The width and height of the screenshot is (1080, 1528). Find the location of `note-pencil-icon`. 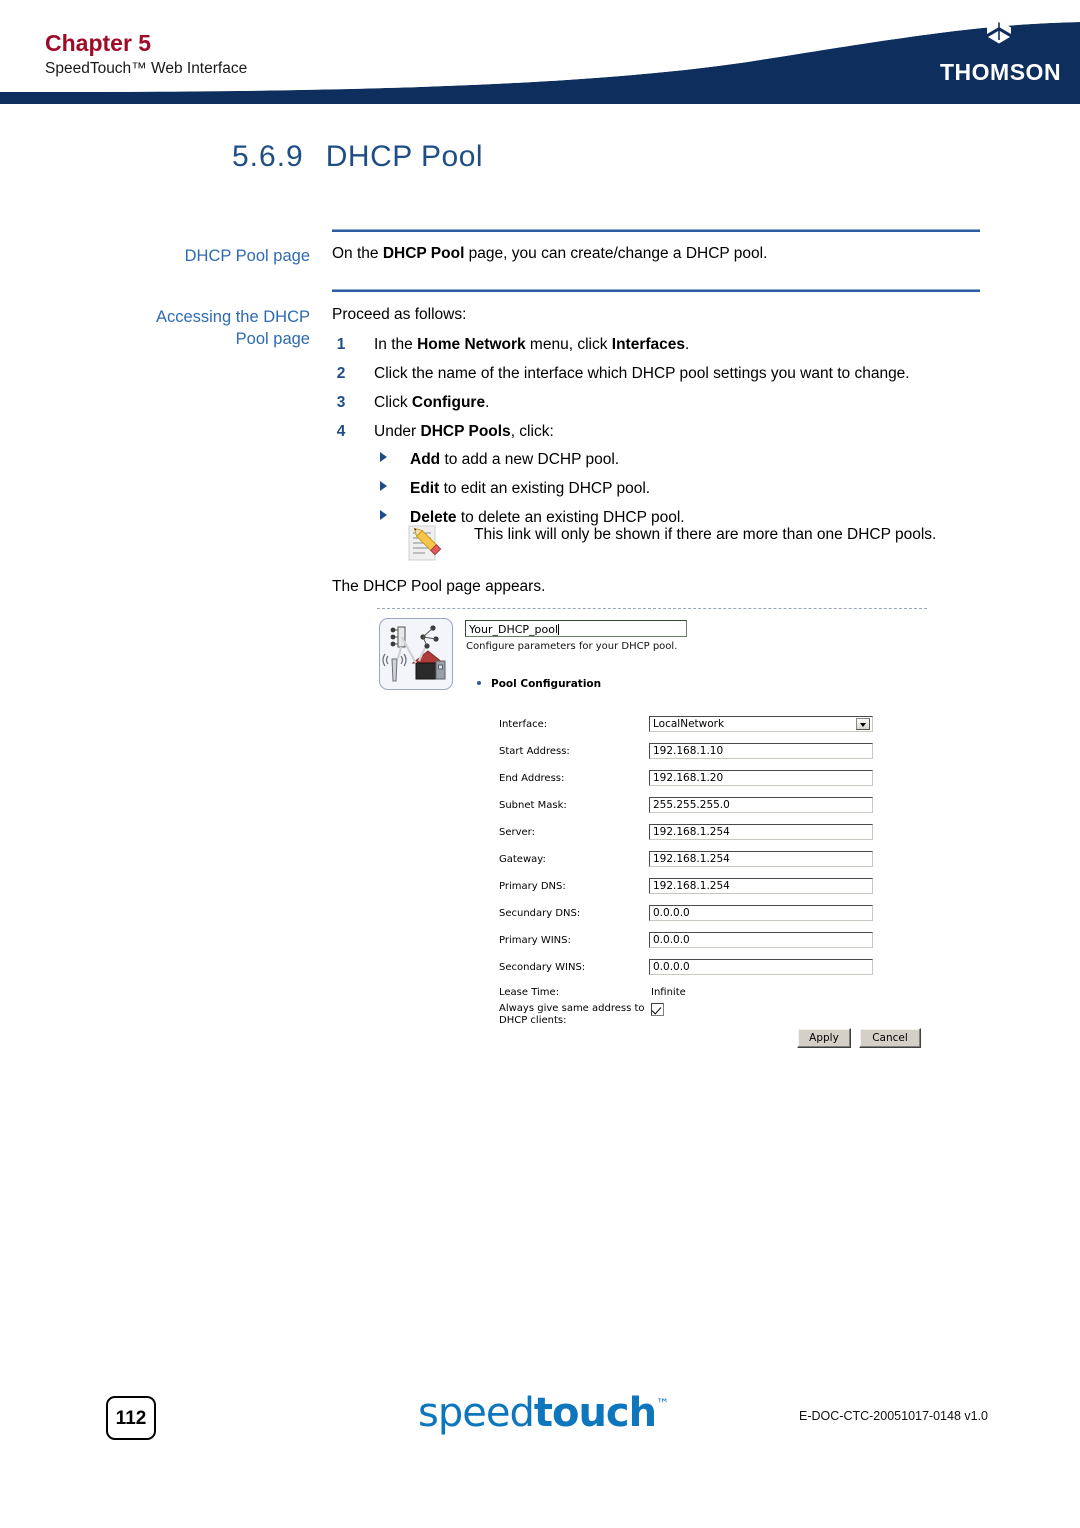

note-pencil-icon is located at coordinates (427, 544).